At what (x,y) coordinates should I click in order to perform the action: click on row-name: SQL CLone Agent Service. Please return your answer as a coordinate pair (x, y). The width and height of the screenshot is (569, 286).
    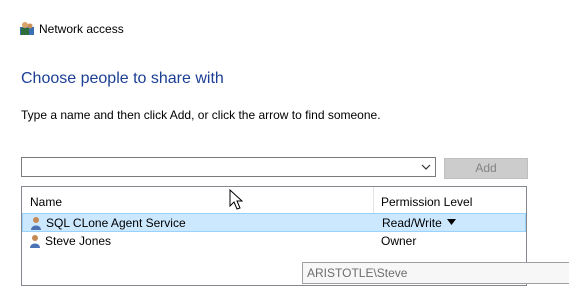
    Looking at the image, I should click on (116, 223).